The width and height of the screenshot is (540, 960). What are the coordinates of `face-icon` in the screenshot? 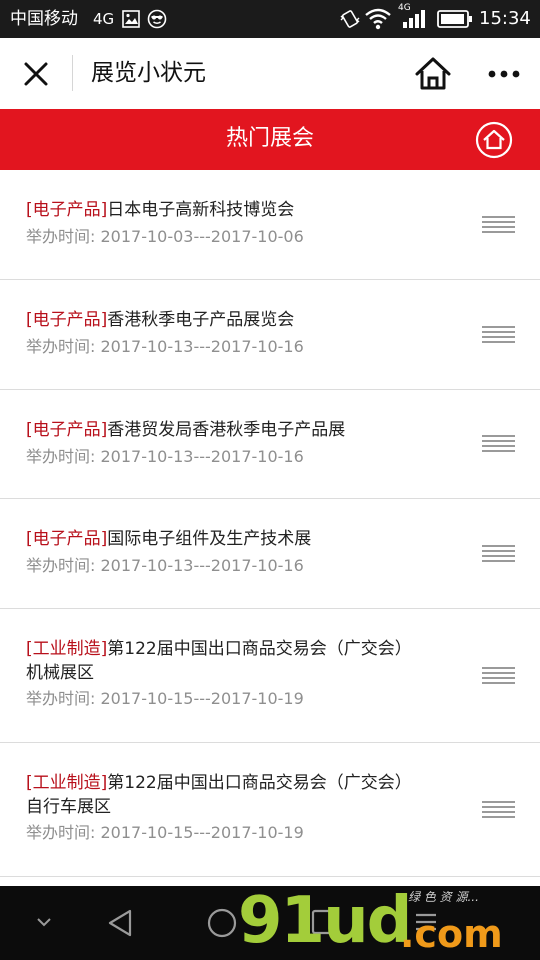 It's located at (157, 21).